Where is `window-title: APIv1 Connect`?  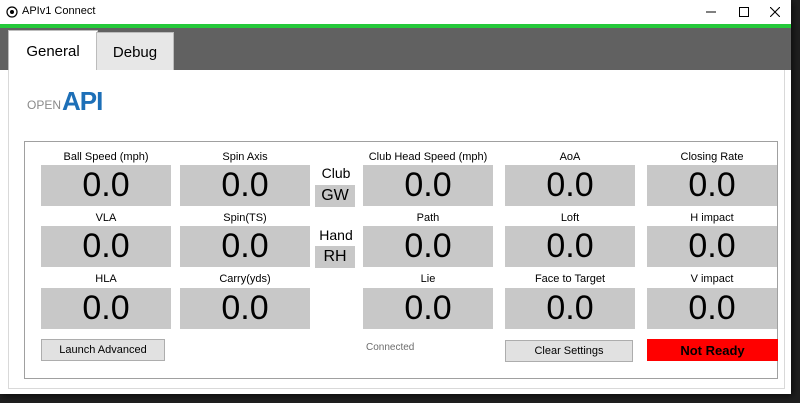
window-title: APIv1 Connect is located at coordinates (59, 11).